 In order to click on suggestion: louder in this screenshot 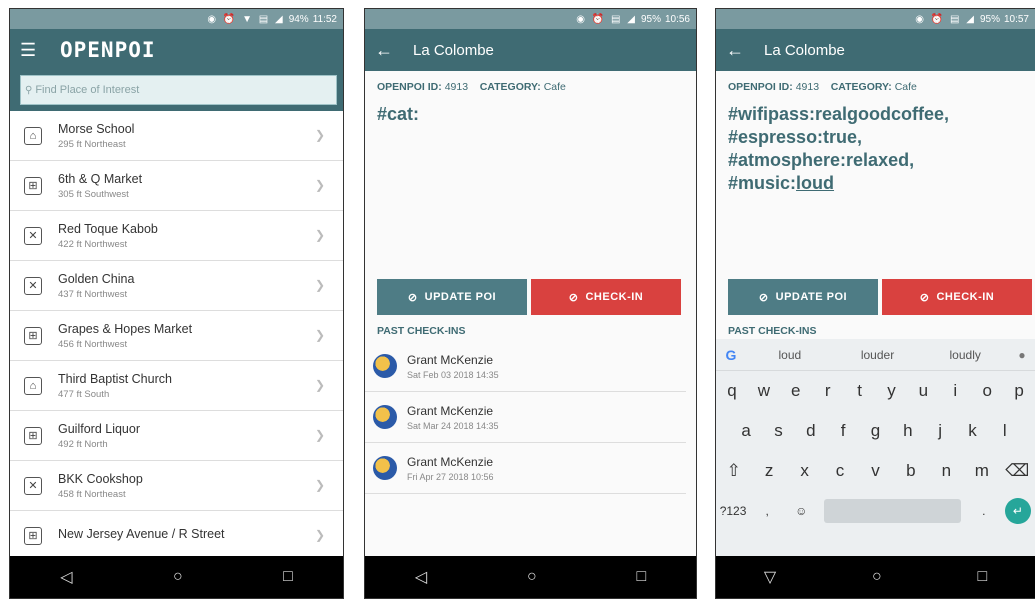, I will do `click(878, 355)`.